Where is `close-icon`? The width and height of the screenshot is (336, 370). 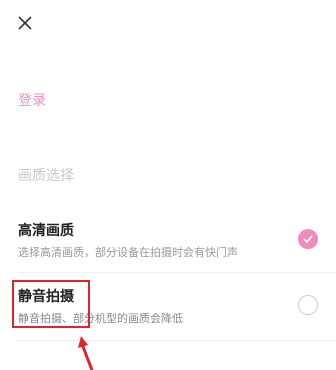 close-icon is located at coordinates (25, 23).